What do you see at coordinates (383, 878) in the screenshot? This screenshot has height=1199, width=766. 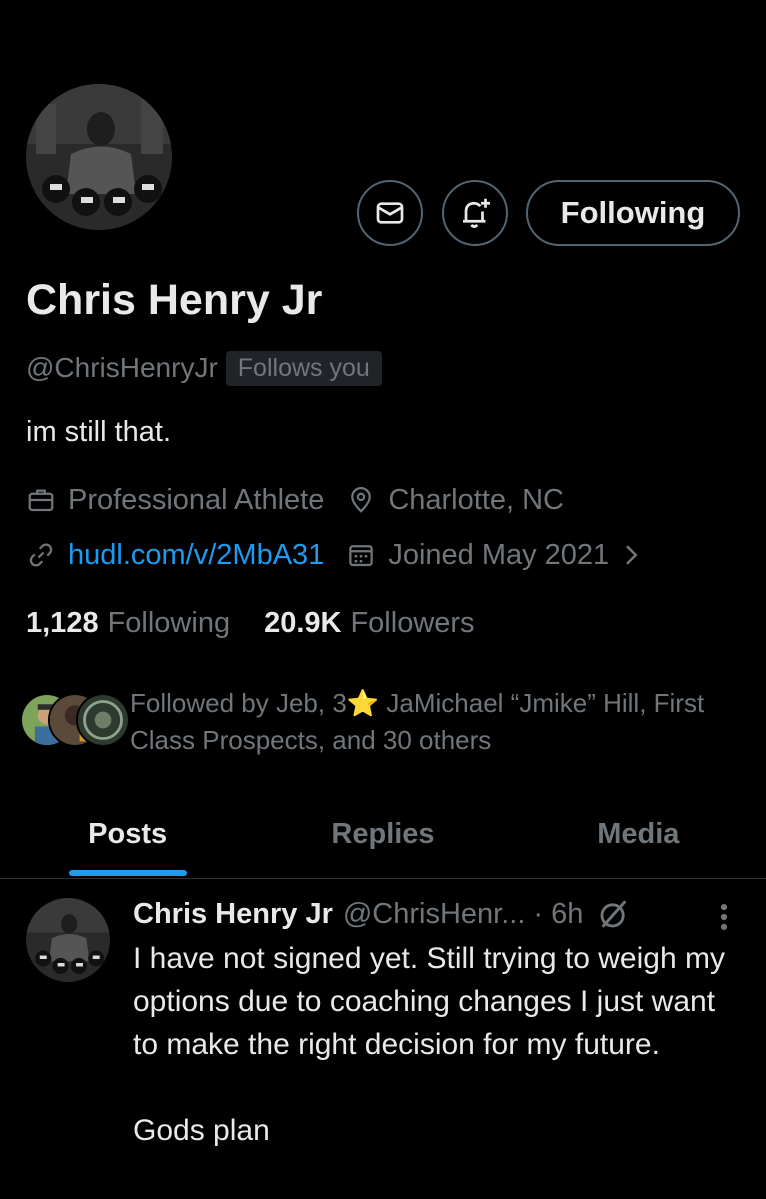 I see `tab-divider` at bounding box center [383, 878].